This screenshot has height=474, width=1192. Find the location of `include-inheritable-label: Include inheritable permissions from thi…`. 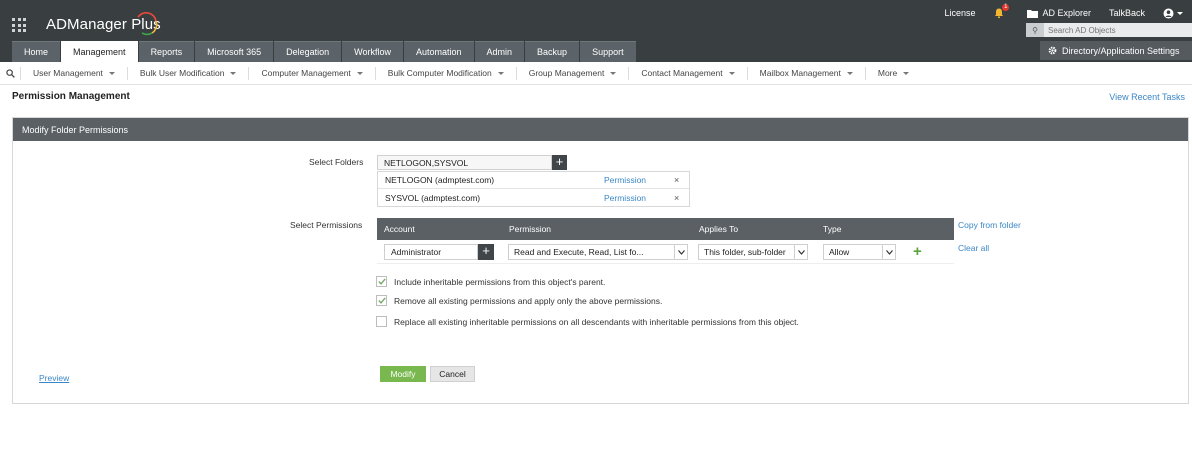

include-inheritable-label: Include inheritable permissions from thi… is located at coordinates (500, 282).